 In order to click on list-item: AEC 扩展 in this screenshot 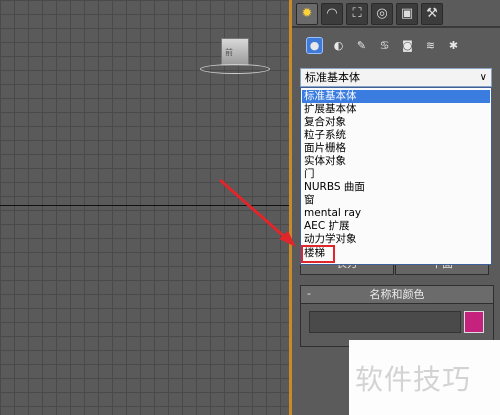, I will do `click(327, 226)`.